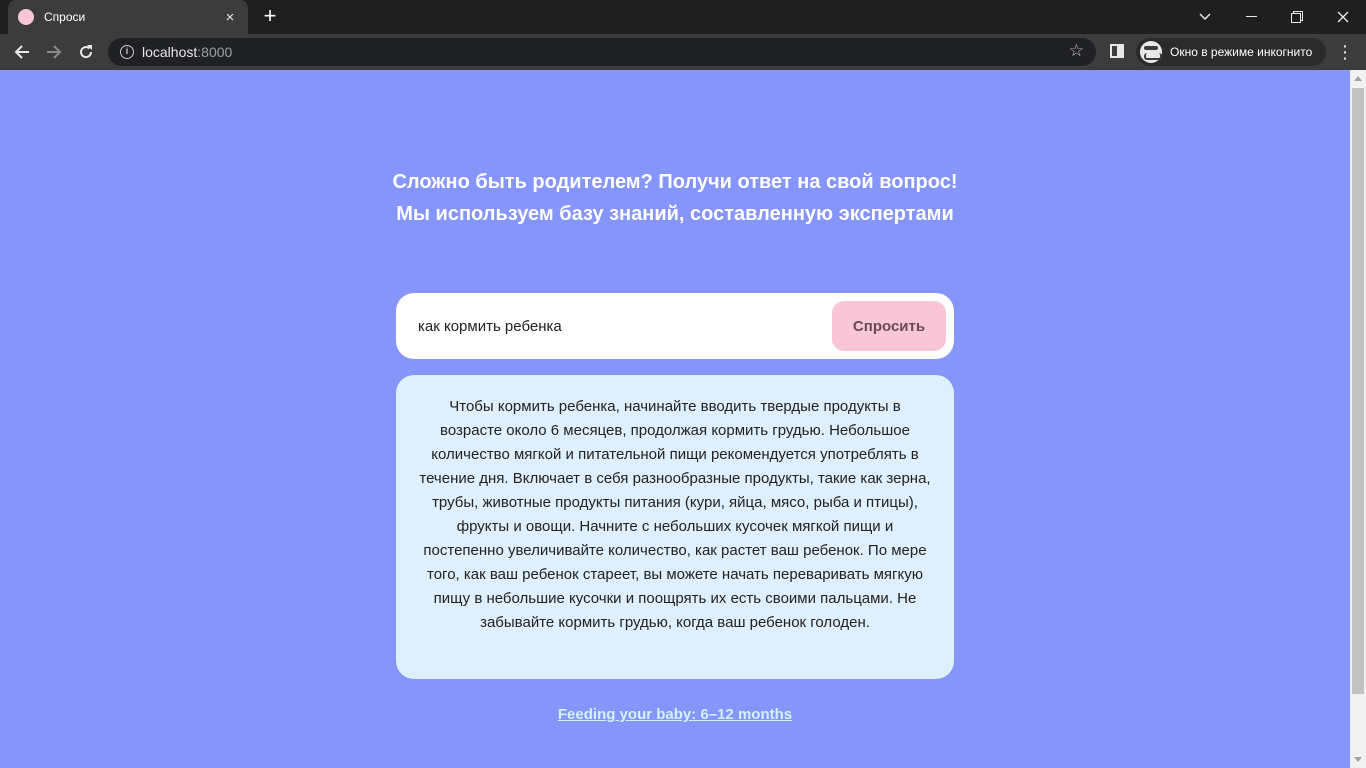 The image size is (1366, 768). Describe the element at coordinates (1297, 17) in the screenshot. I see `restore-button` at that location.